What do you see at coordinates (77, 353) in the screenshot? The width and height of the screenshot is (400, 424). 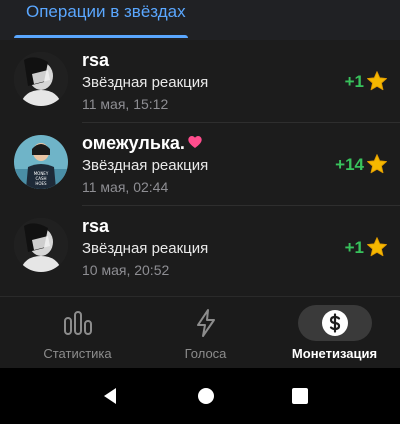 I see `nav-label: Статистика` at bounding box center [77, 353].